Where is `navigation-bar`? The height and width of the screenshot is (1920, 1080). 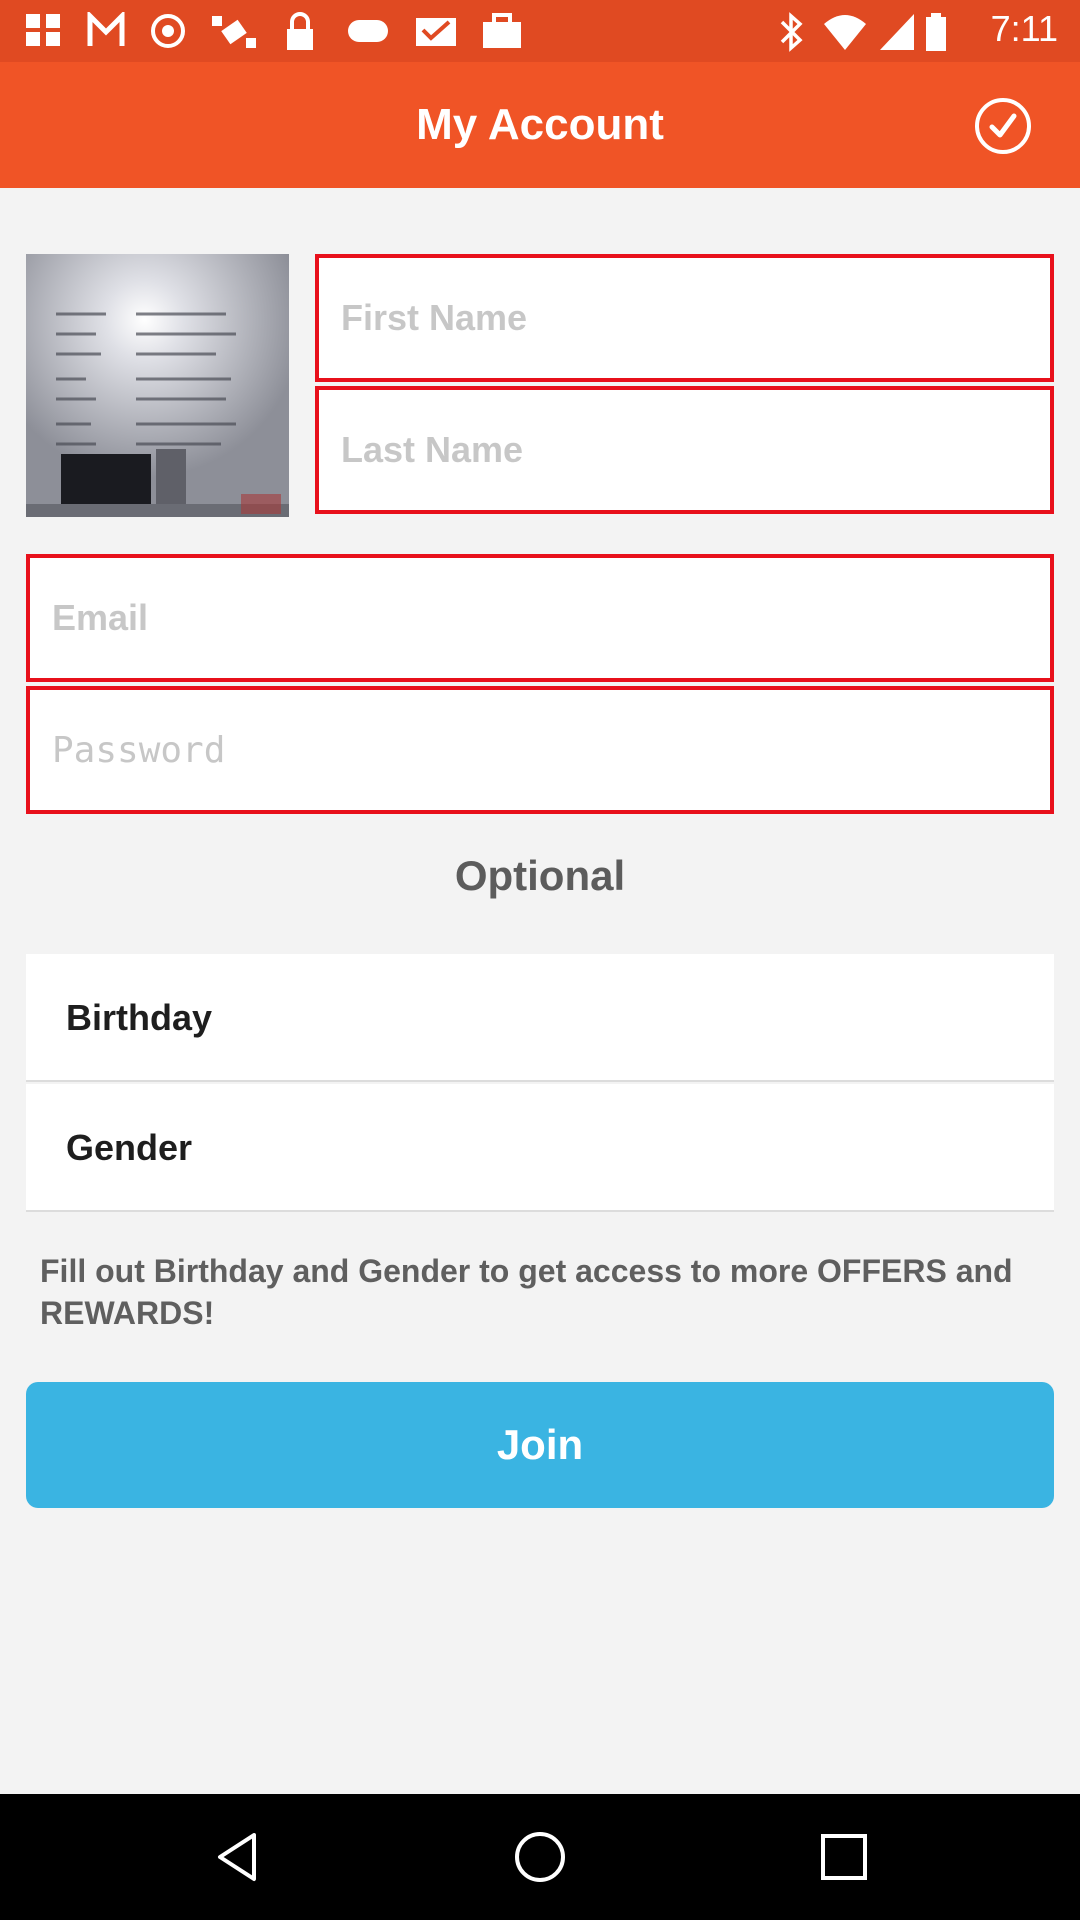 navigation-bar is located at coordinates (540, 1857).